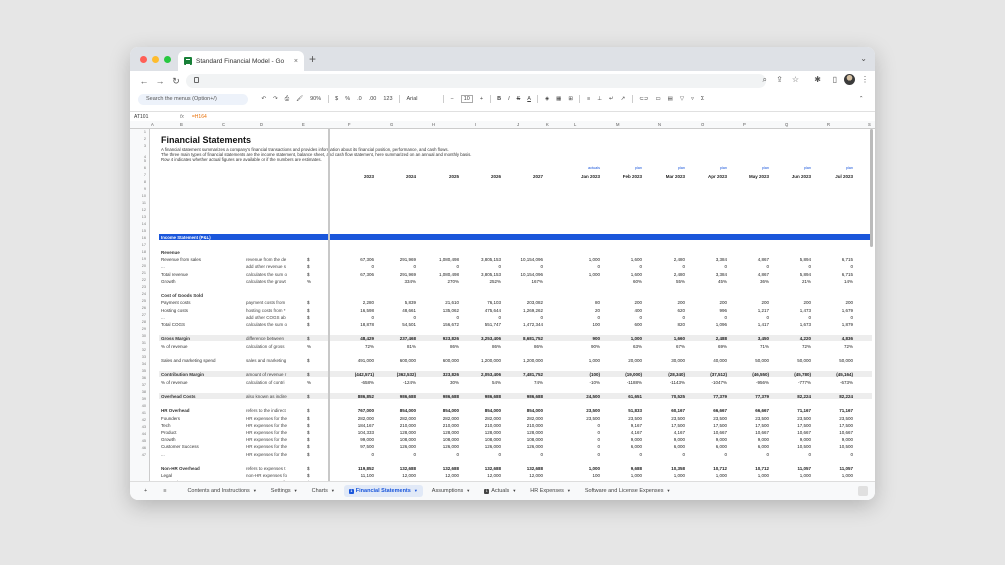 Image resolution: width=1005 pixels, height=565 pixels. Describe the element at coordinates (139, 273) in the screenshot. I see `row-header: 21` at that location.